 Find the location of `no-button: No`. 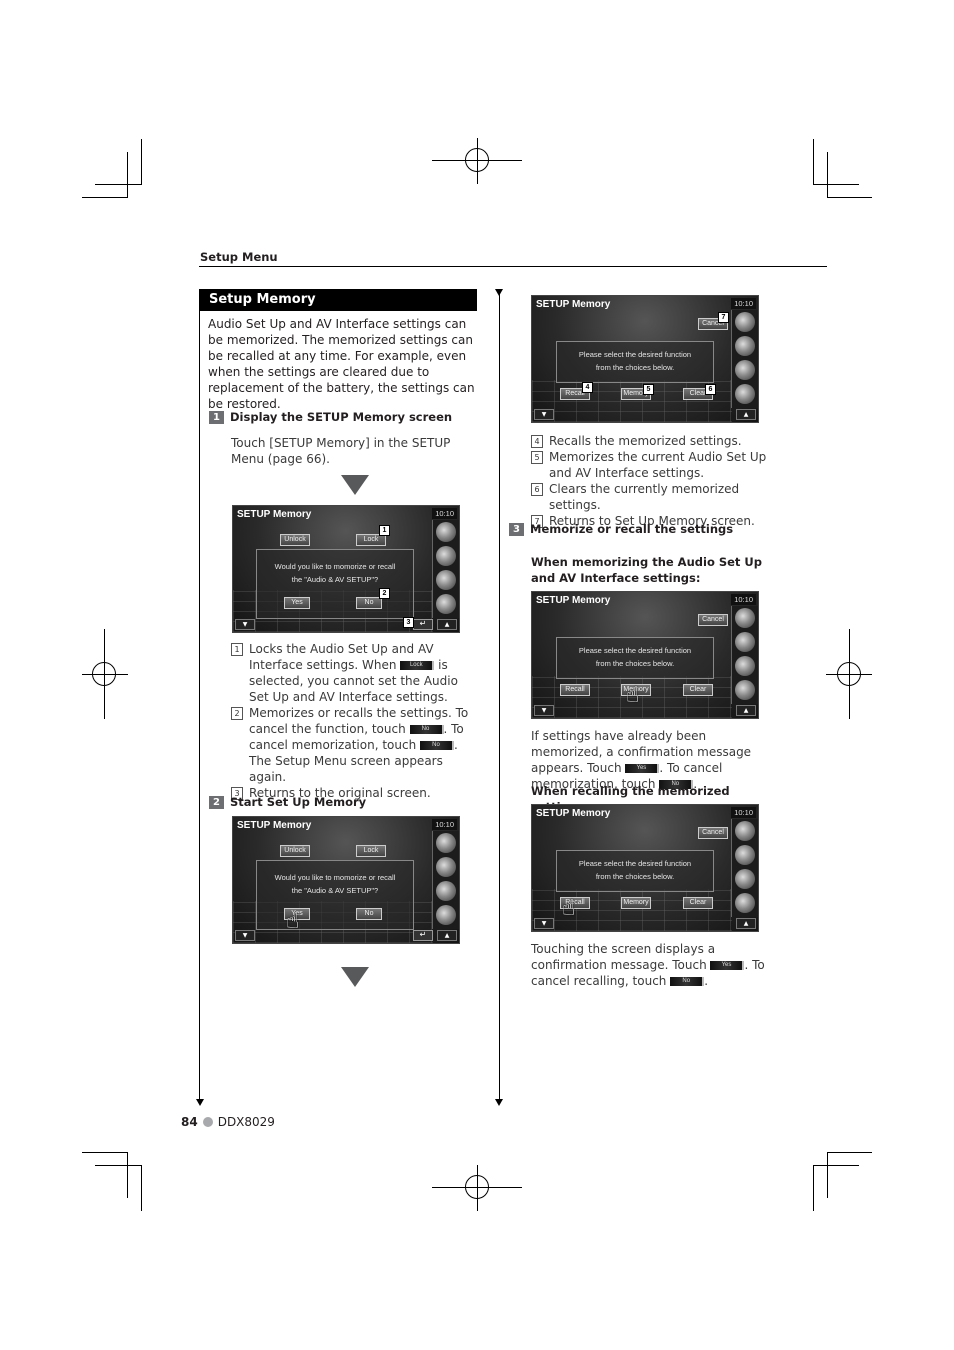

no-button: No is located at coordinates (369, 914).